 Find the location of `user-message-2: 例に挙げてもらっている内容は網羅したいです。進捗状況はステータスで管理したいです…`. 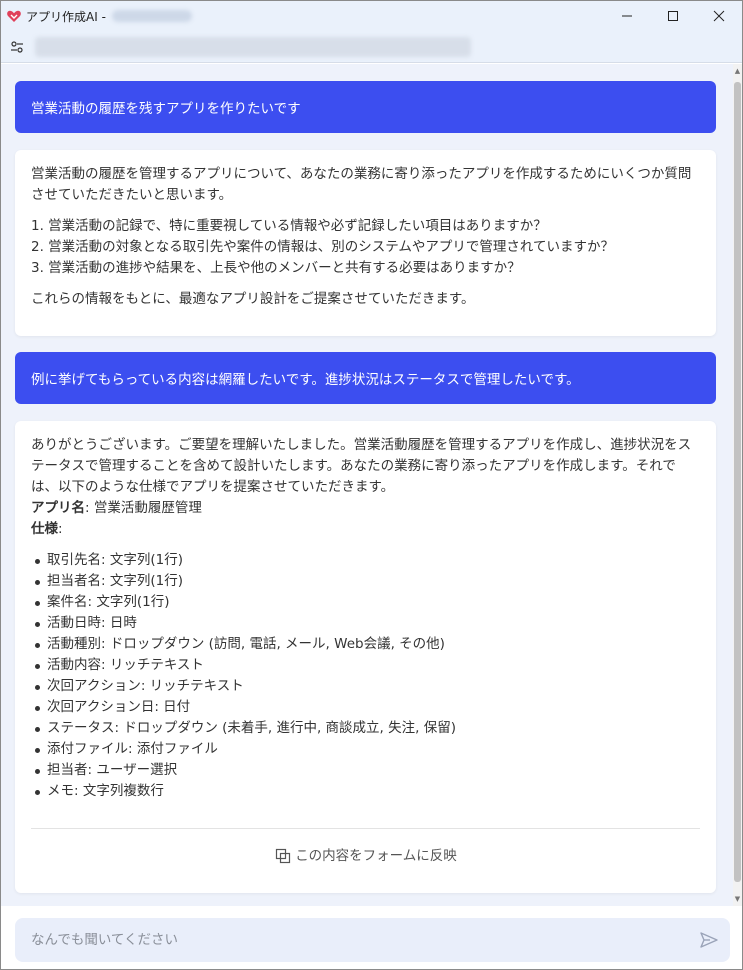

user-message-2: 例に挙げてもらっている内容は網羅したいです。進捗状況はステータスで管理したいです… is located at coordinates (365, 378).